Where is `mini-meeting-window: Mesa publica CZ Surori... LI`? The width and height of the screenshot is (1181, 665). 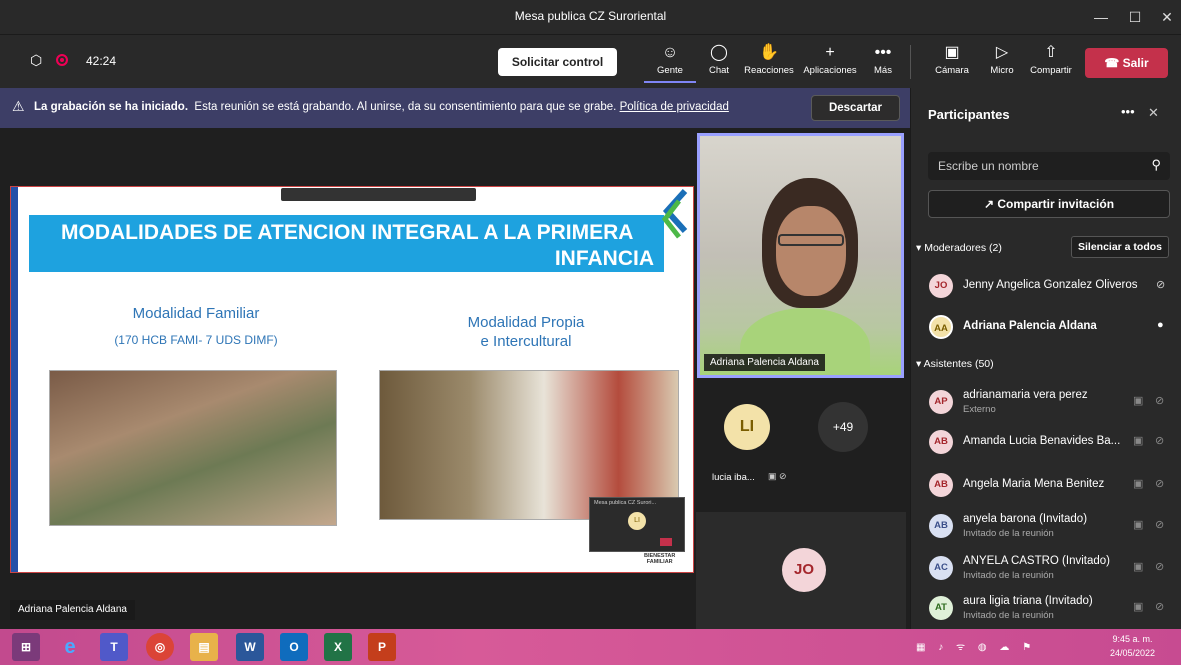
mini-meeting-window: Mesa publica CZ Surori... LI is located at coordinates (637, 524).